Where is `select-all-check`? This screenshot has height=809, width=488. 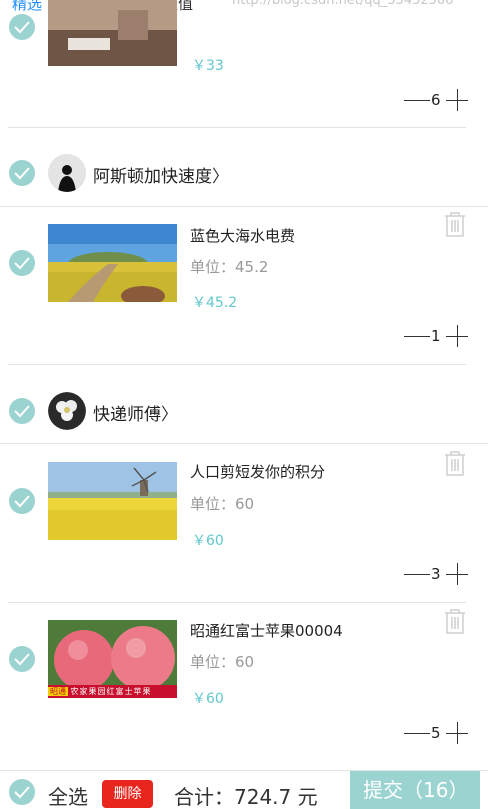
select-all-check is located at coordinates (22, 792).